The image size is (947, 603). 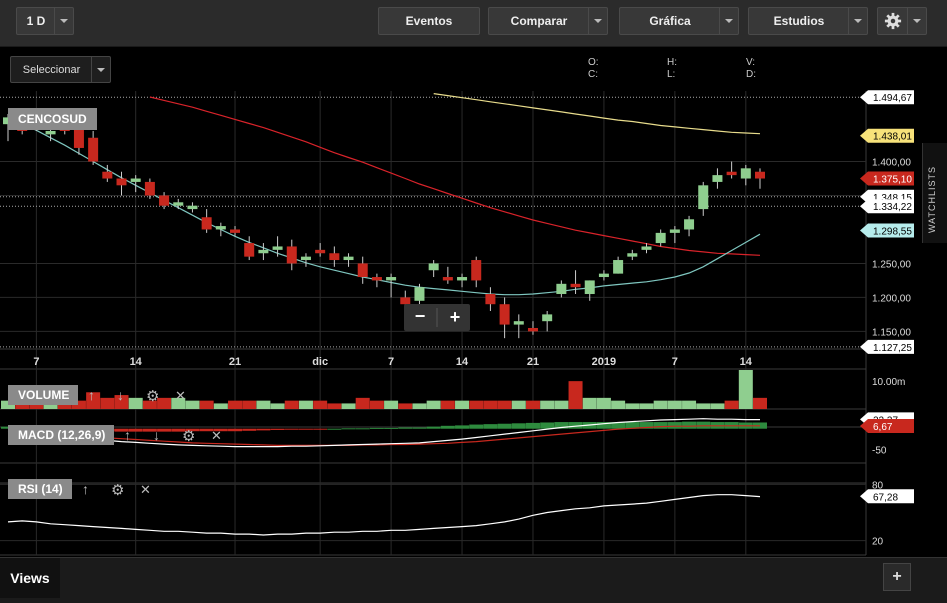 What do you see at coordinates (891, 163) in the screenshot?
I see `y-tick-label: 1.400,00` at bounding box center [891, 163].